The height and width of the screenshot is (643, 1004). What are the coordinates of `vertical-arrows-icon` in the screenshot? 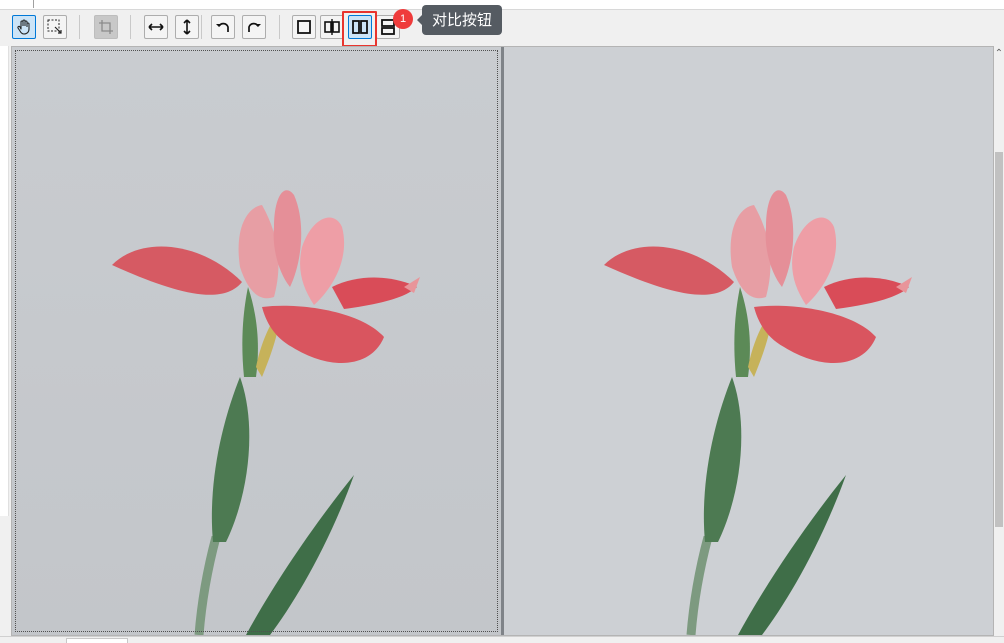 It's located at (187, 27).